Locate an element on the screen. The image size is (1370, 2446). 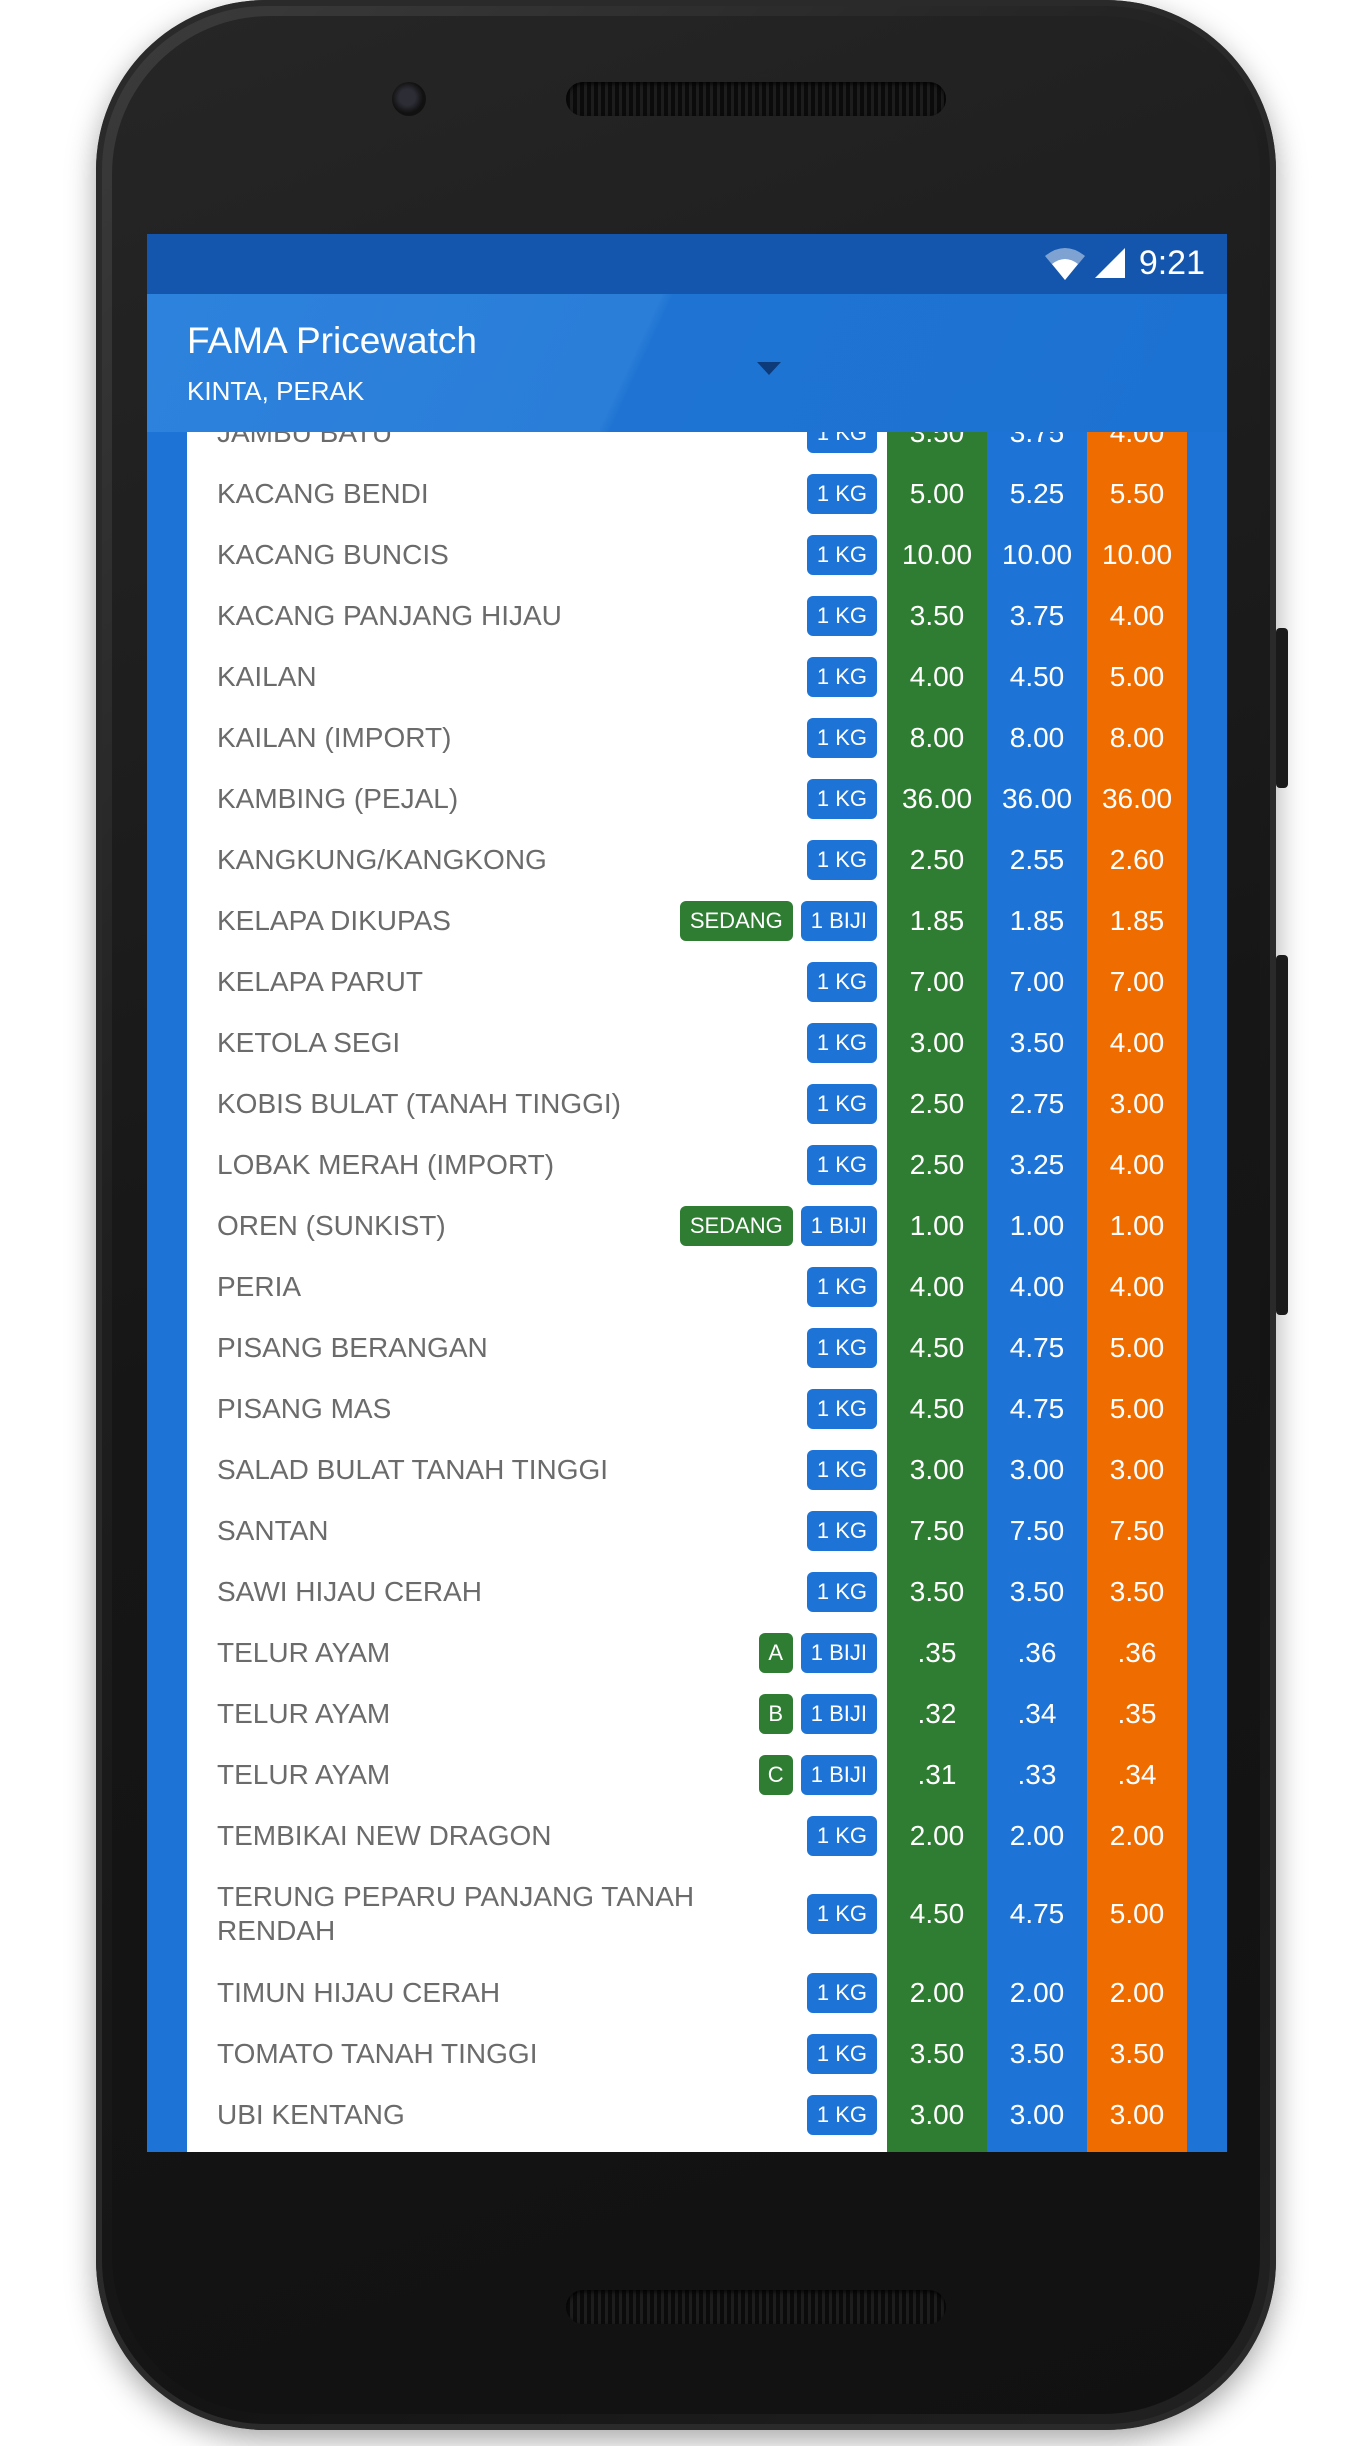
list-item: KACANG PANJANG HIJAU 1 KG 3.50 3.75 4.00 is located at coordinates (687, 615).